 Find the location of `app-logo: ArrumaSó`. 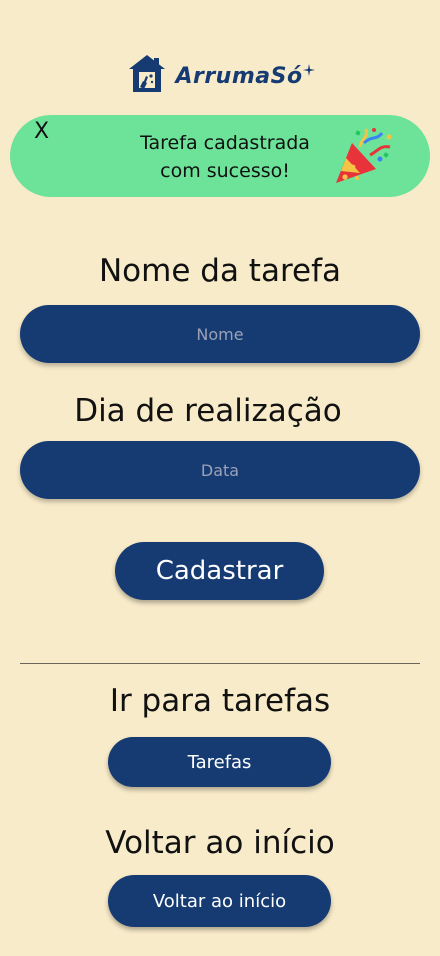

app-logo: ArrumaSó is located at coordinates (220, 76).